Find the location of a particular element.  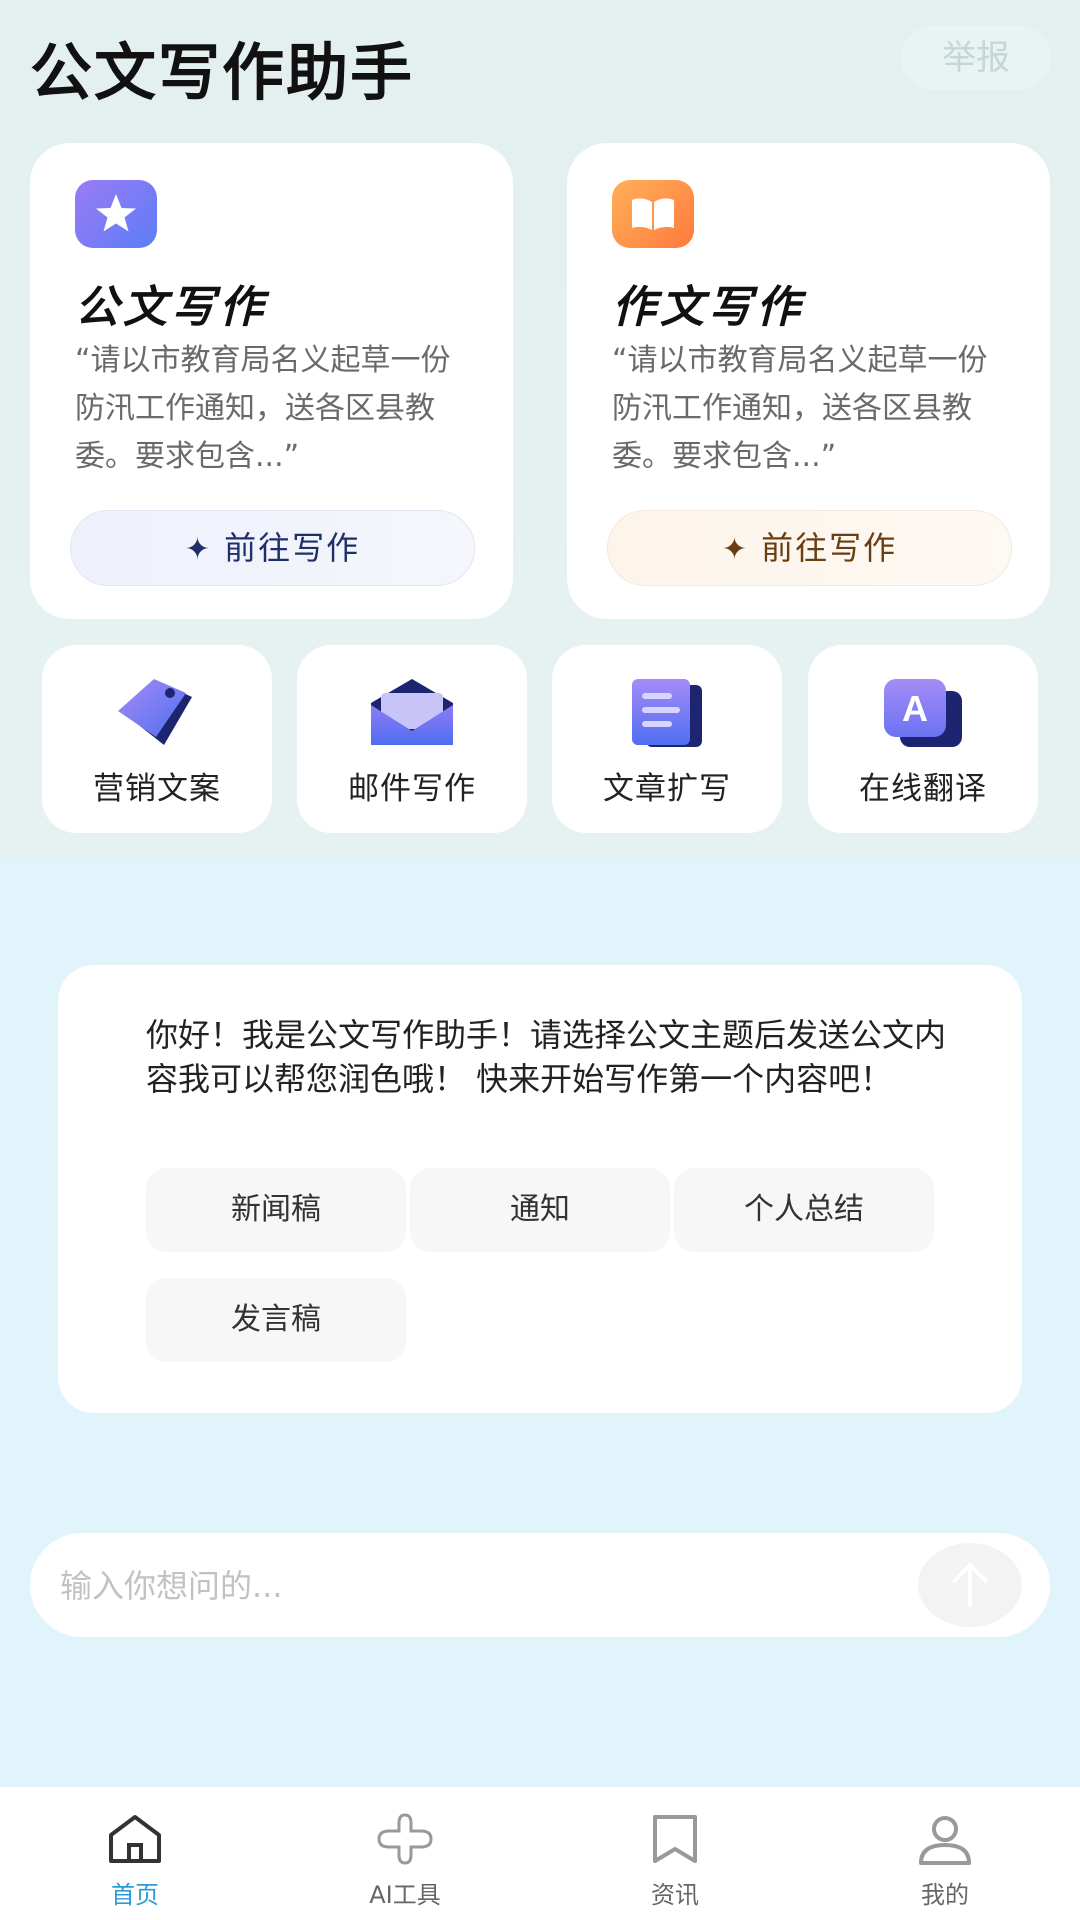

book-icon is located at coordinates (653, 214).